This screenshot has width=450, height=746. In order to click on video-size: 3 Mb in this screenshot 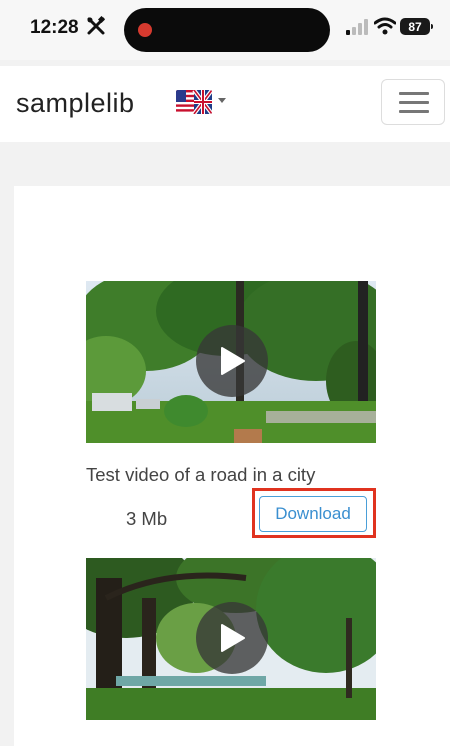, I will do `click(147, 518)`.